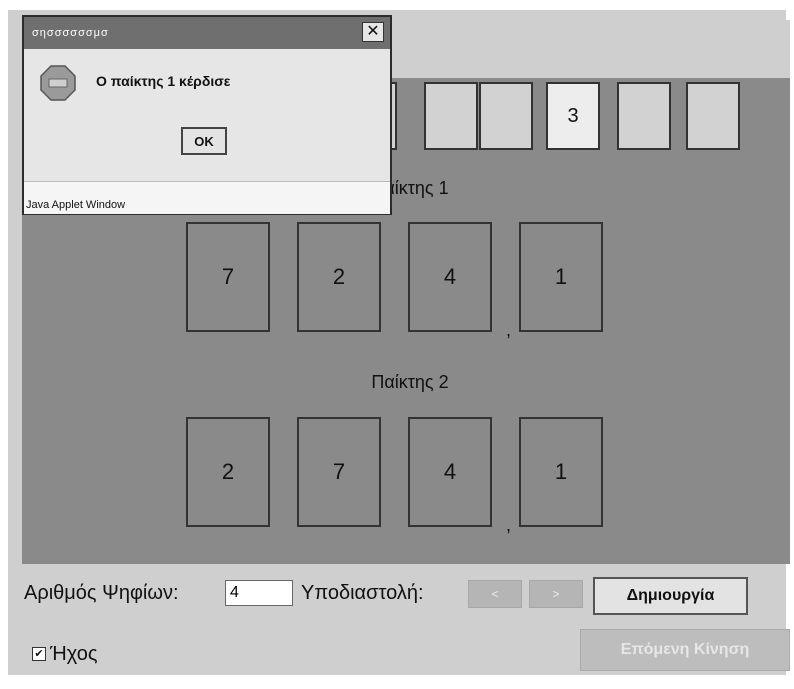 This screenshot has height=689, width=794. Describe the element at coordinates (204, 141) in the screenshot. I see `ok-button: OK` at that location.